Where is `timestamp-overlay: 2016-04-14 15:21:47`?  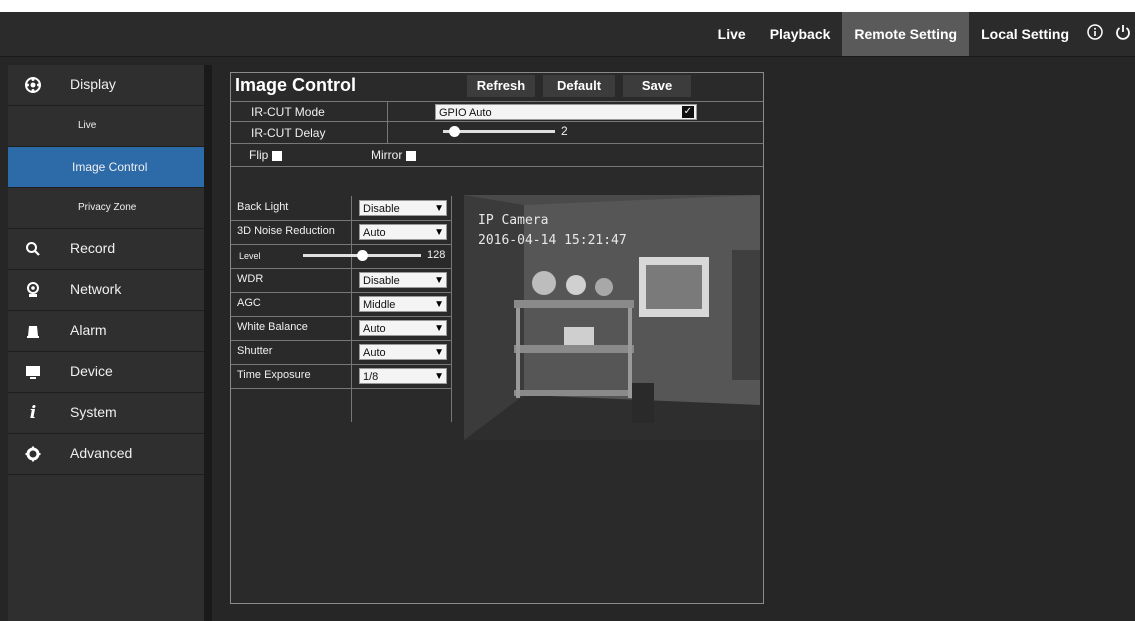 timestamp-overlay: 2016-04-14 15:21:47 is located at coordinates (552, 240).